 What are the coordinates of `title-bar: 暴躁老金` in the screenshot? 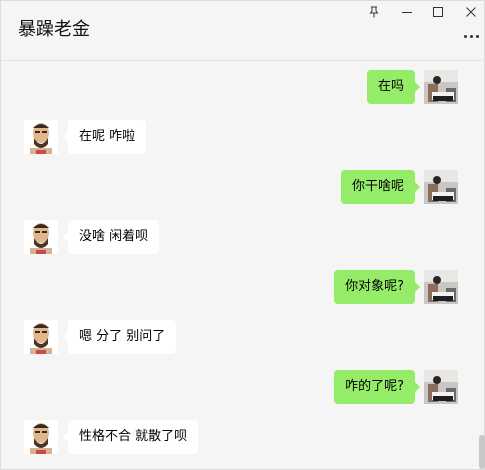 It's located at (242, 31).